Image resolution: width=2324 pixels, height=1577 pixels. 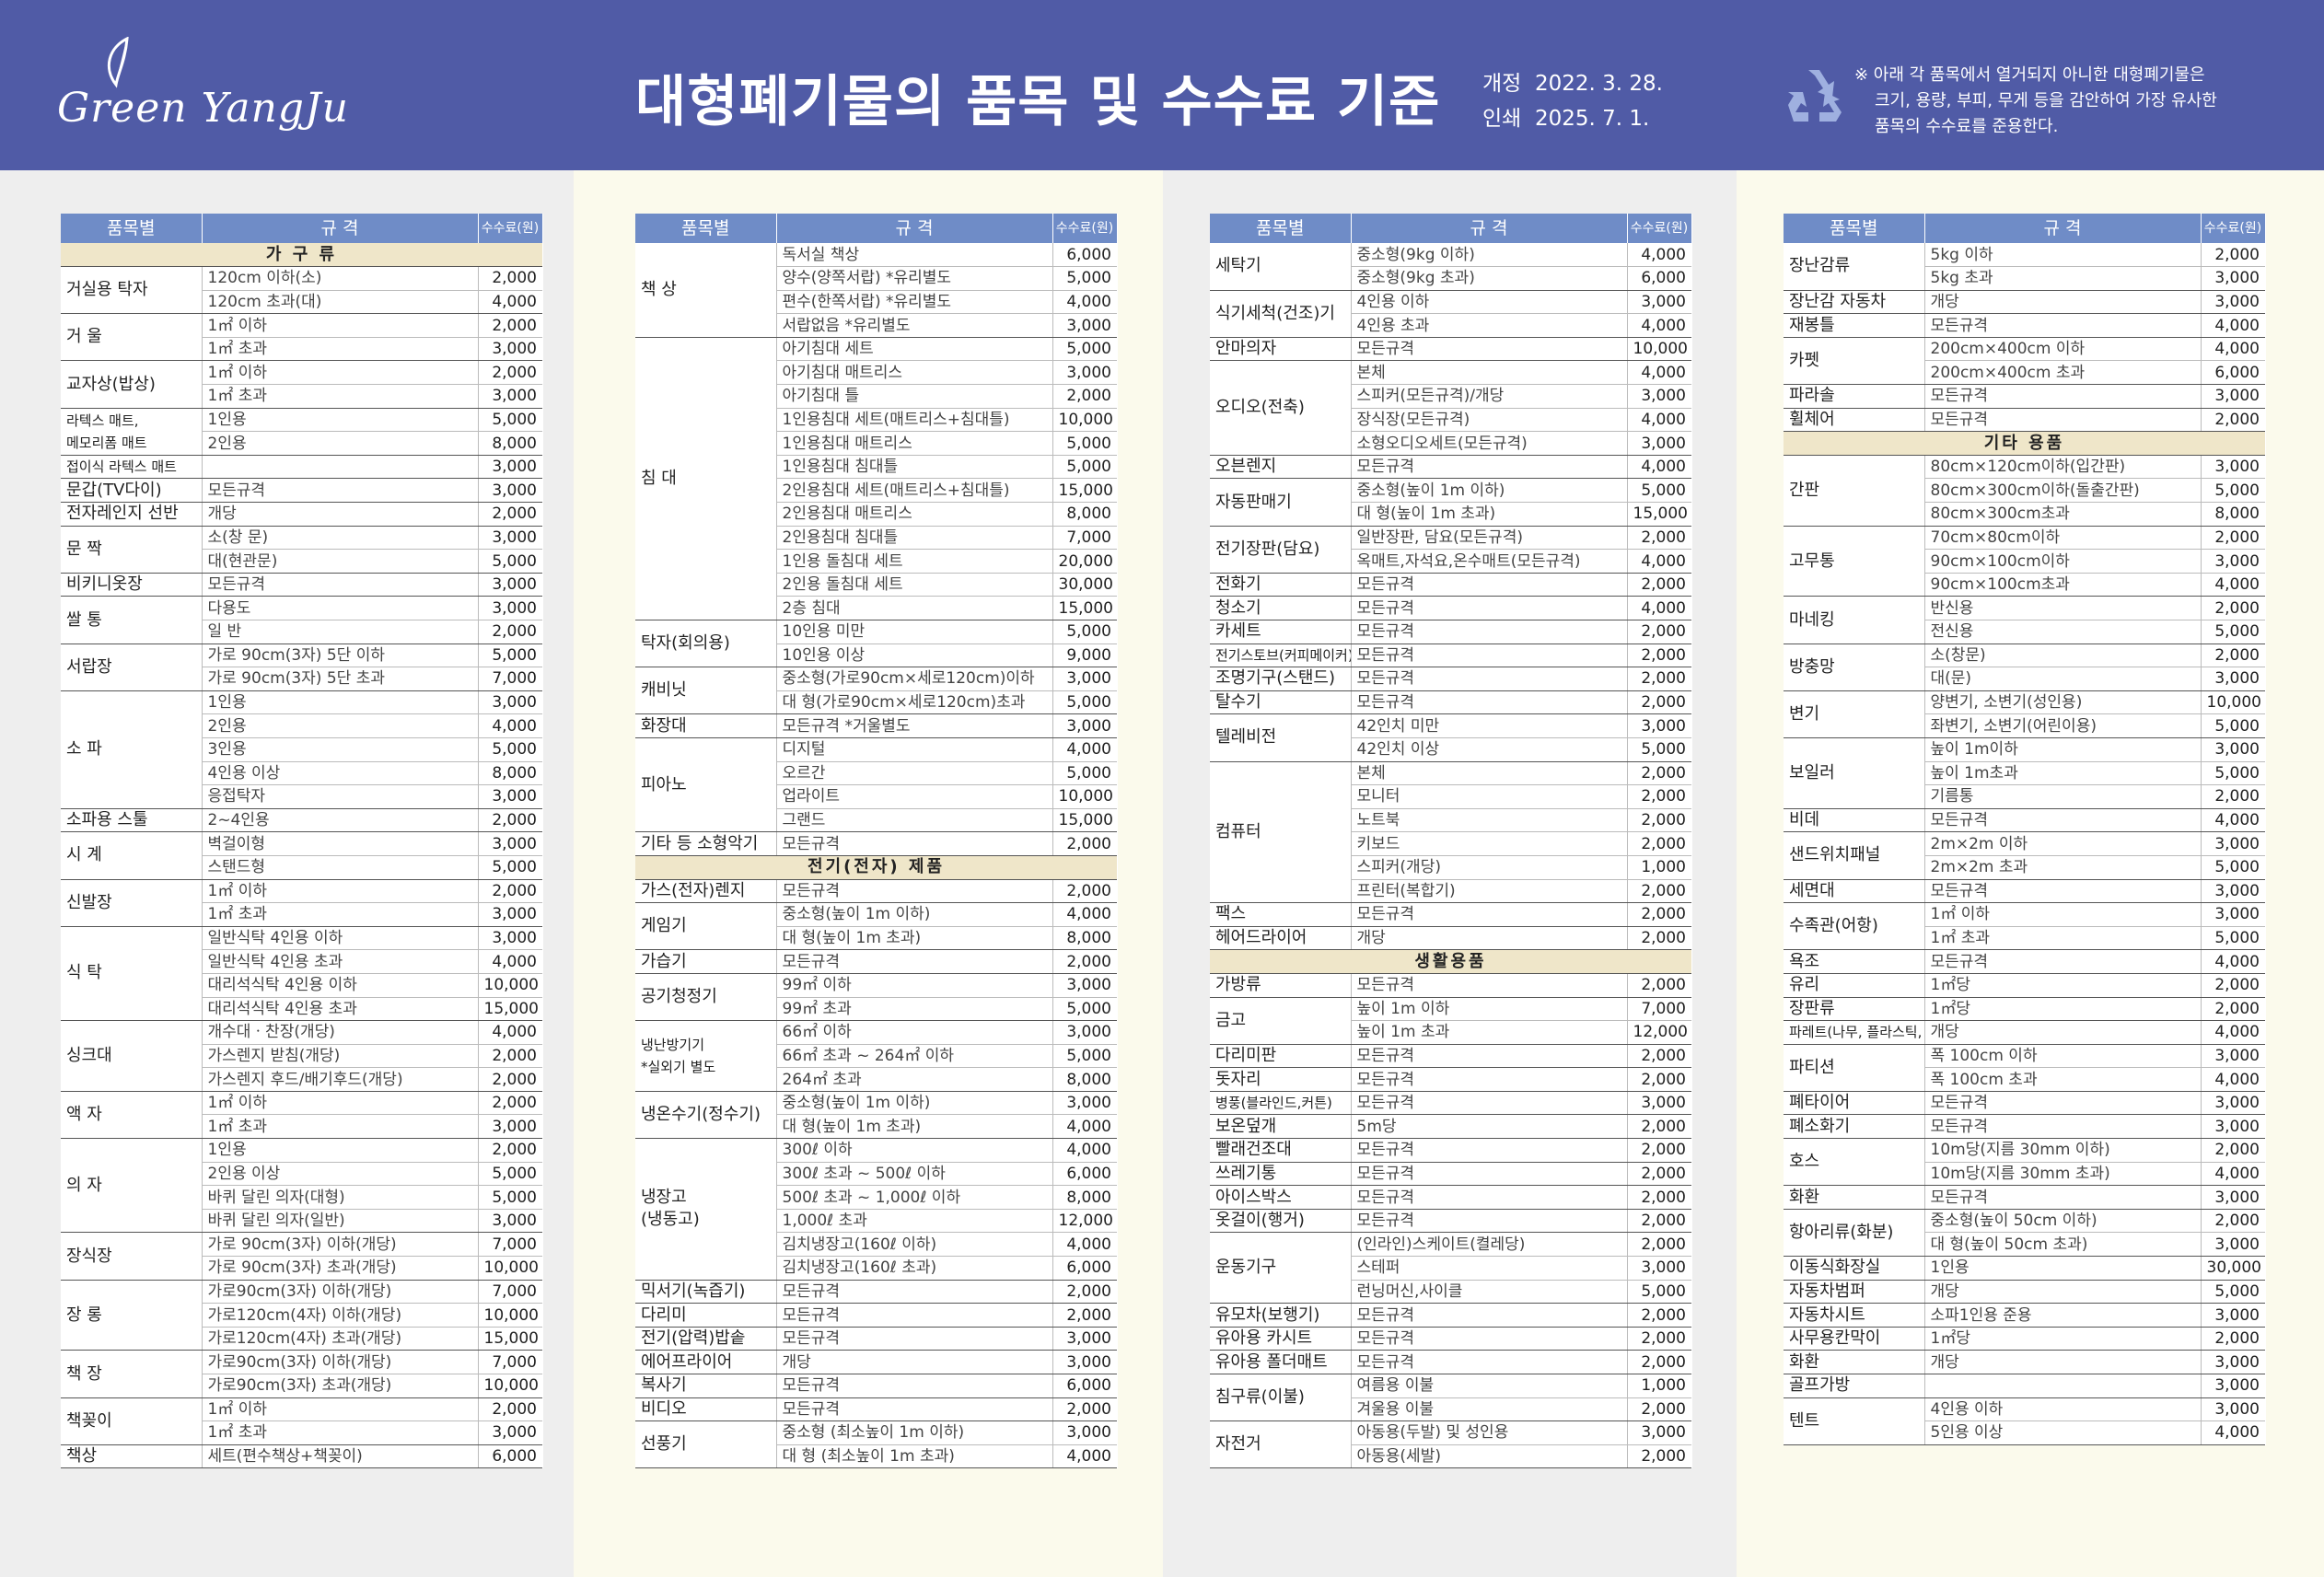 What do you see at coordinates (131, 667) in the screenshot?
I see `item-name: 서랍장` at bounding box center [131, 667].